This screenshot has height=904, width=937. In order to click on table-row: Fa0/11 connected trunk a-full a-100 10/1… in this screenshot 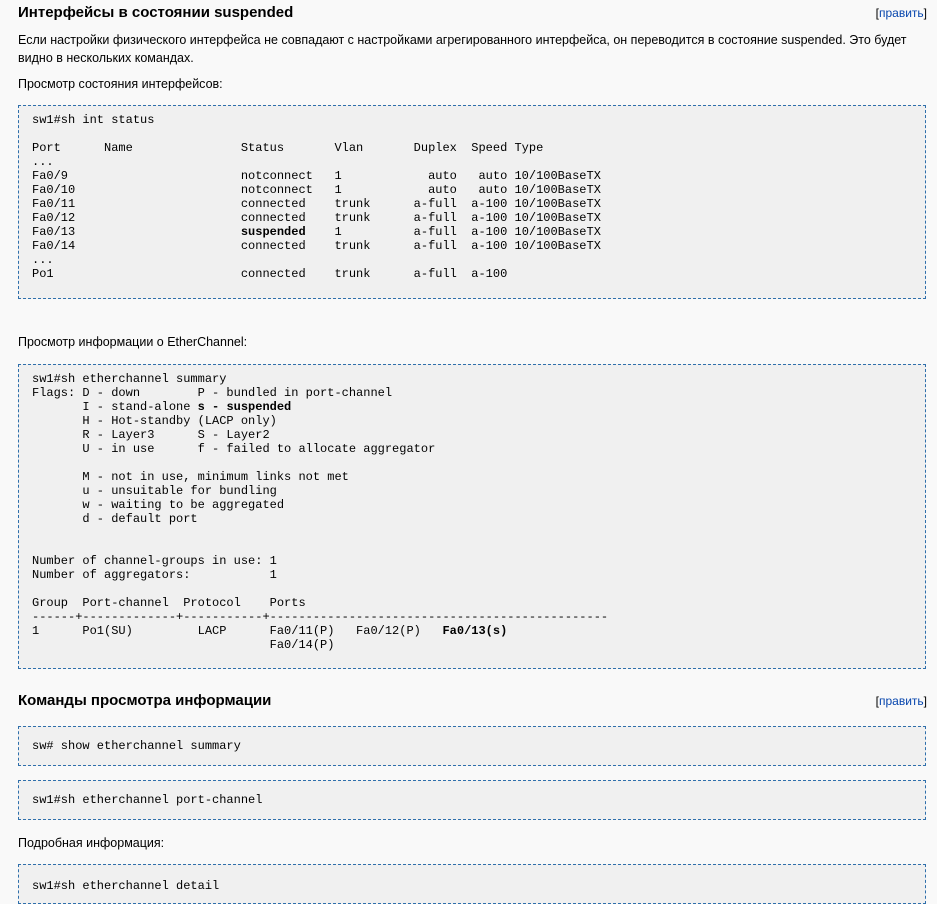, I will do `click(316, 204)`.